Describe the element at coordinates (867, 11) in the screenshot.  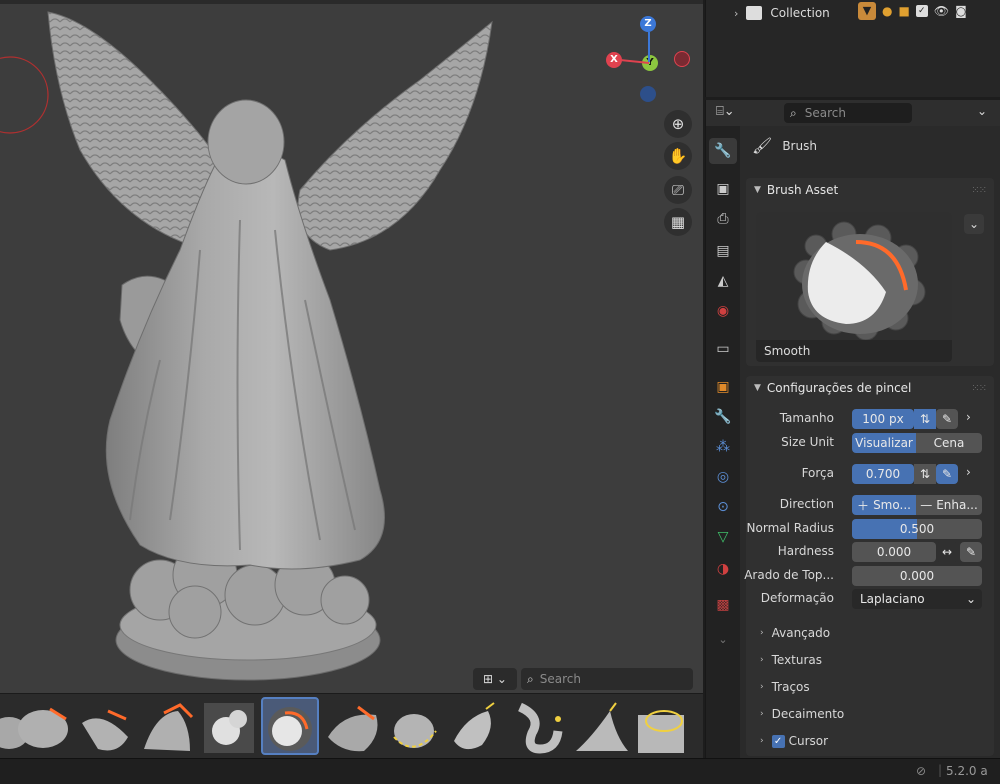
I see `filter-funnel-icon: ▼` at that location.